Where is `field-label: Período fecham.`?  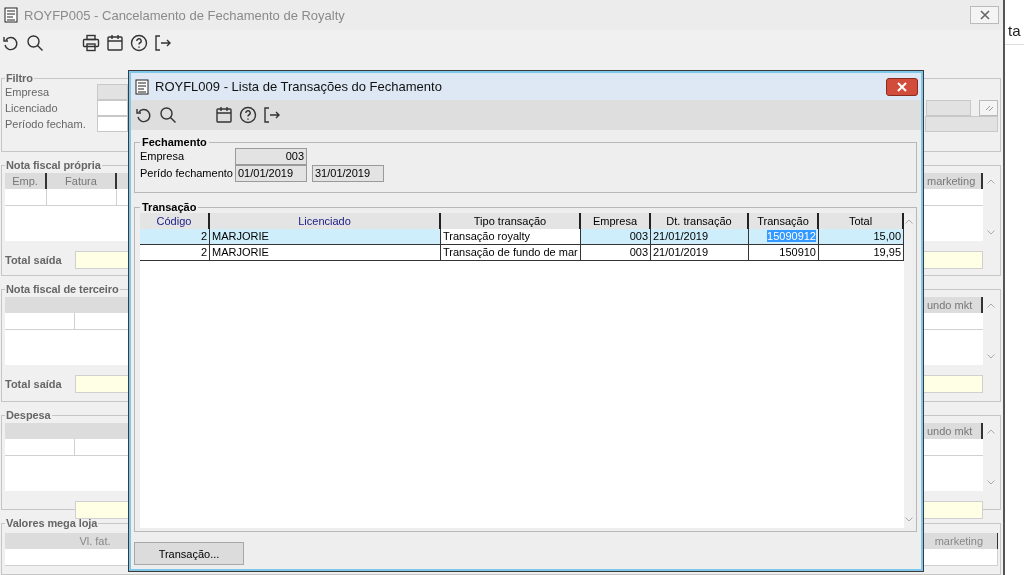 field-label: Período fecham. is located at coordinates (46, 124).